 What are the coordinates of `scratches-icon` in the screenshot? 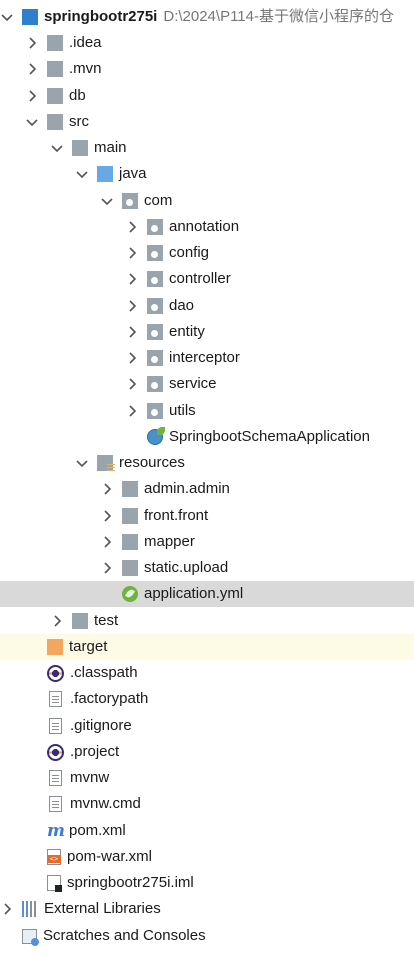 It's located at (30, 937).